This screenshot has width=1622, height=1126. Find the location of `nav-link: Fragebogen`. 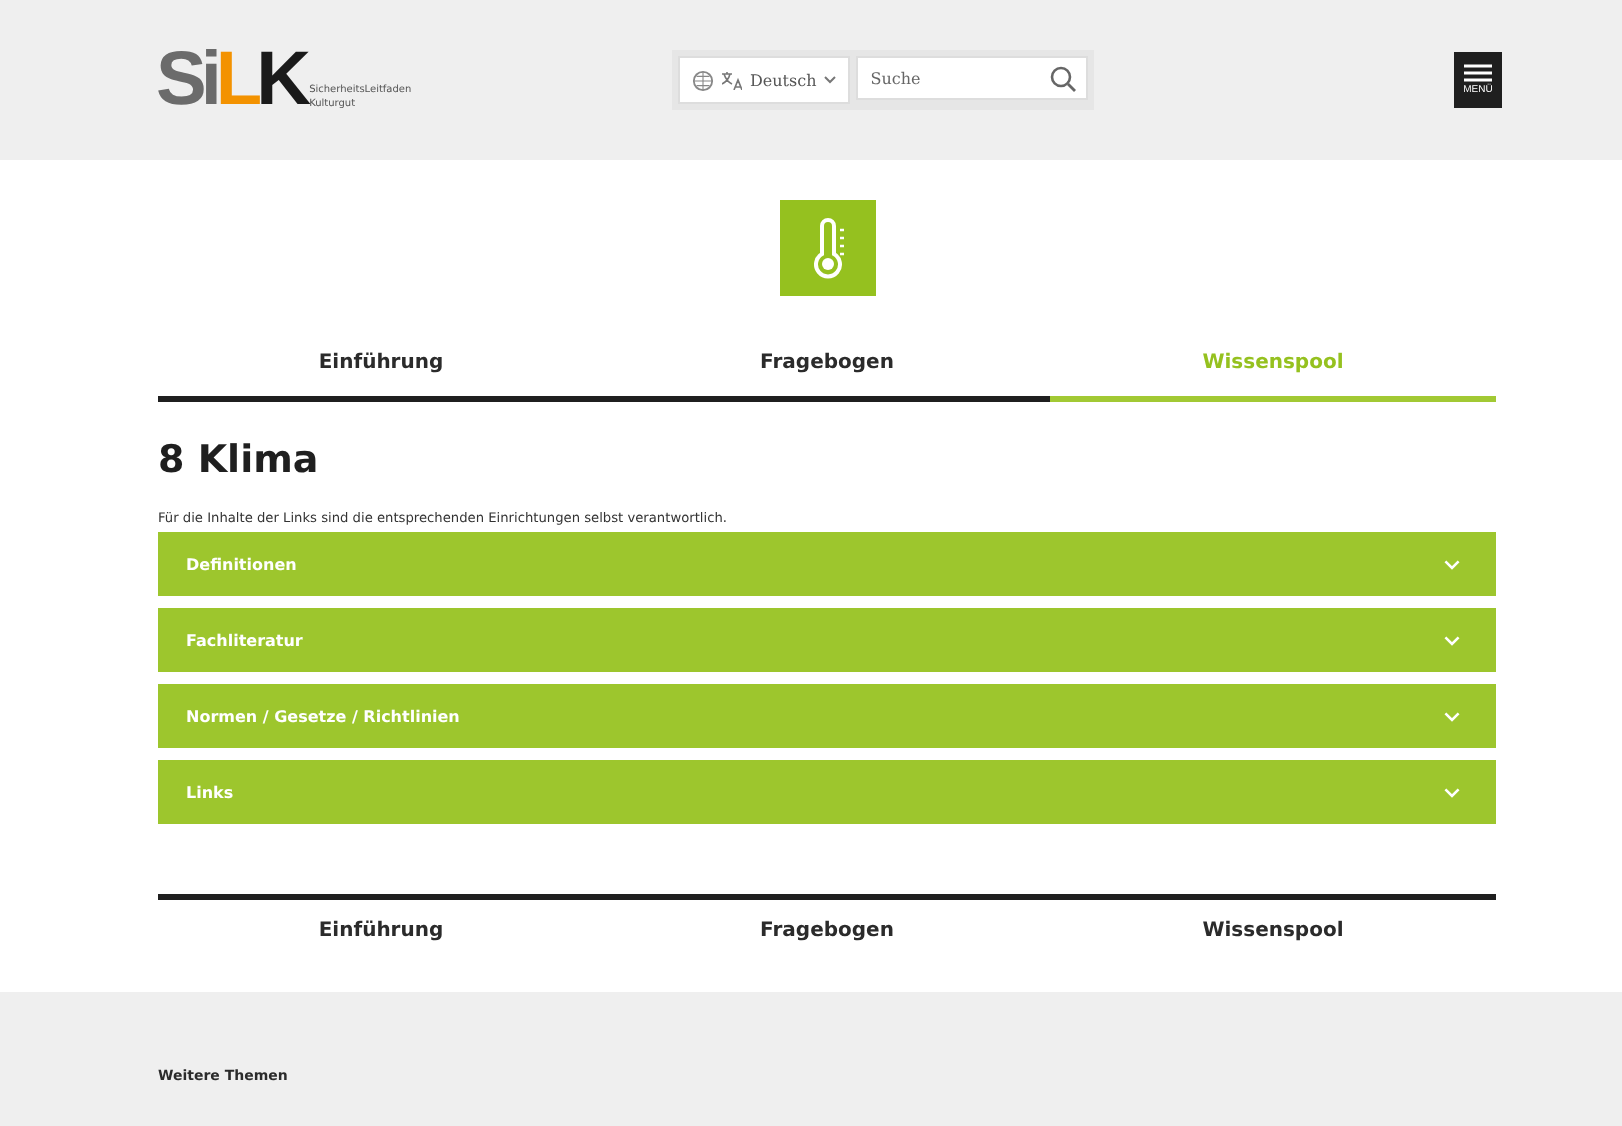

nav-link: Fragebogen is located at coordinates (827, 946).